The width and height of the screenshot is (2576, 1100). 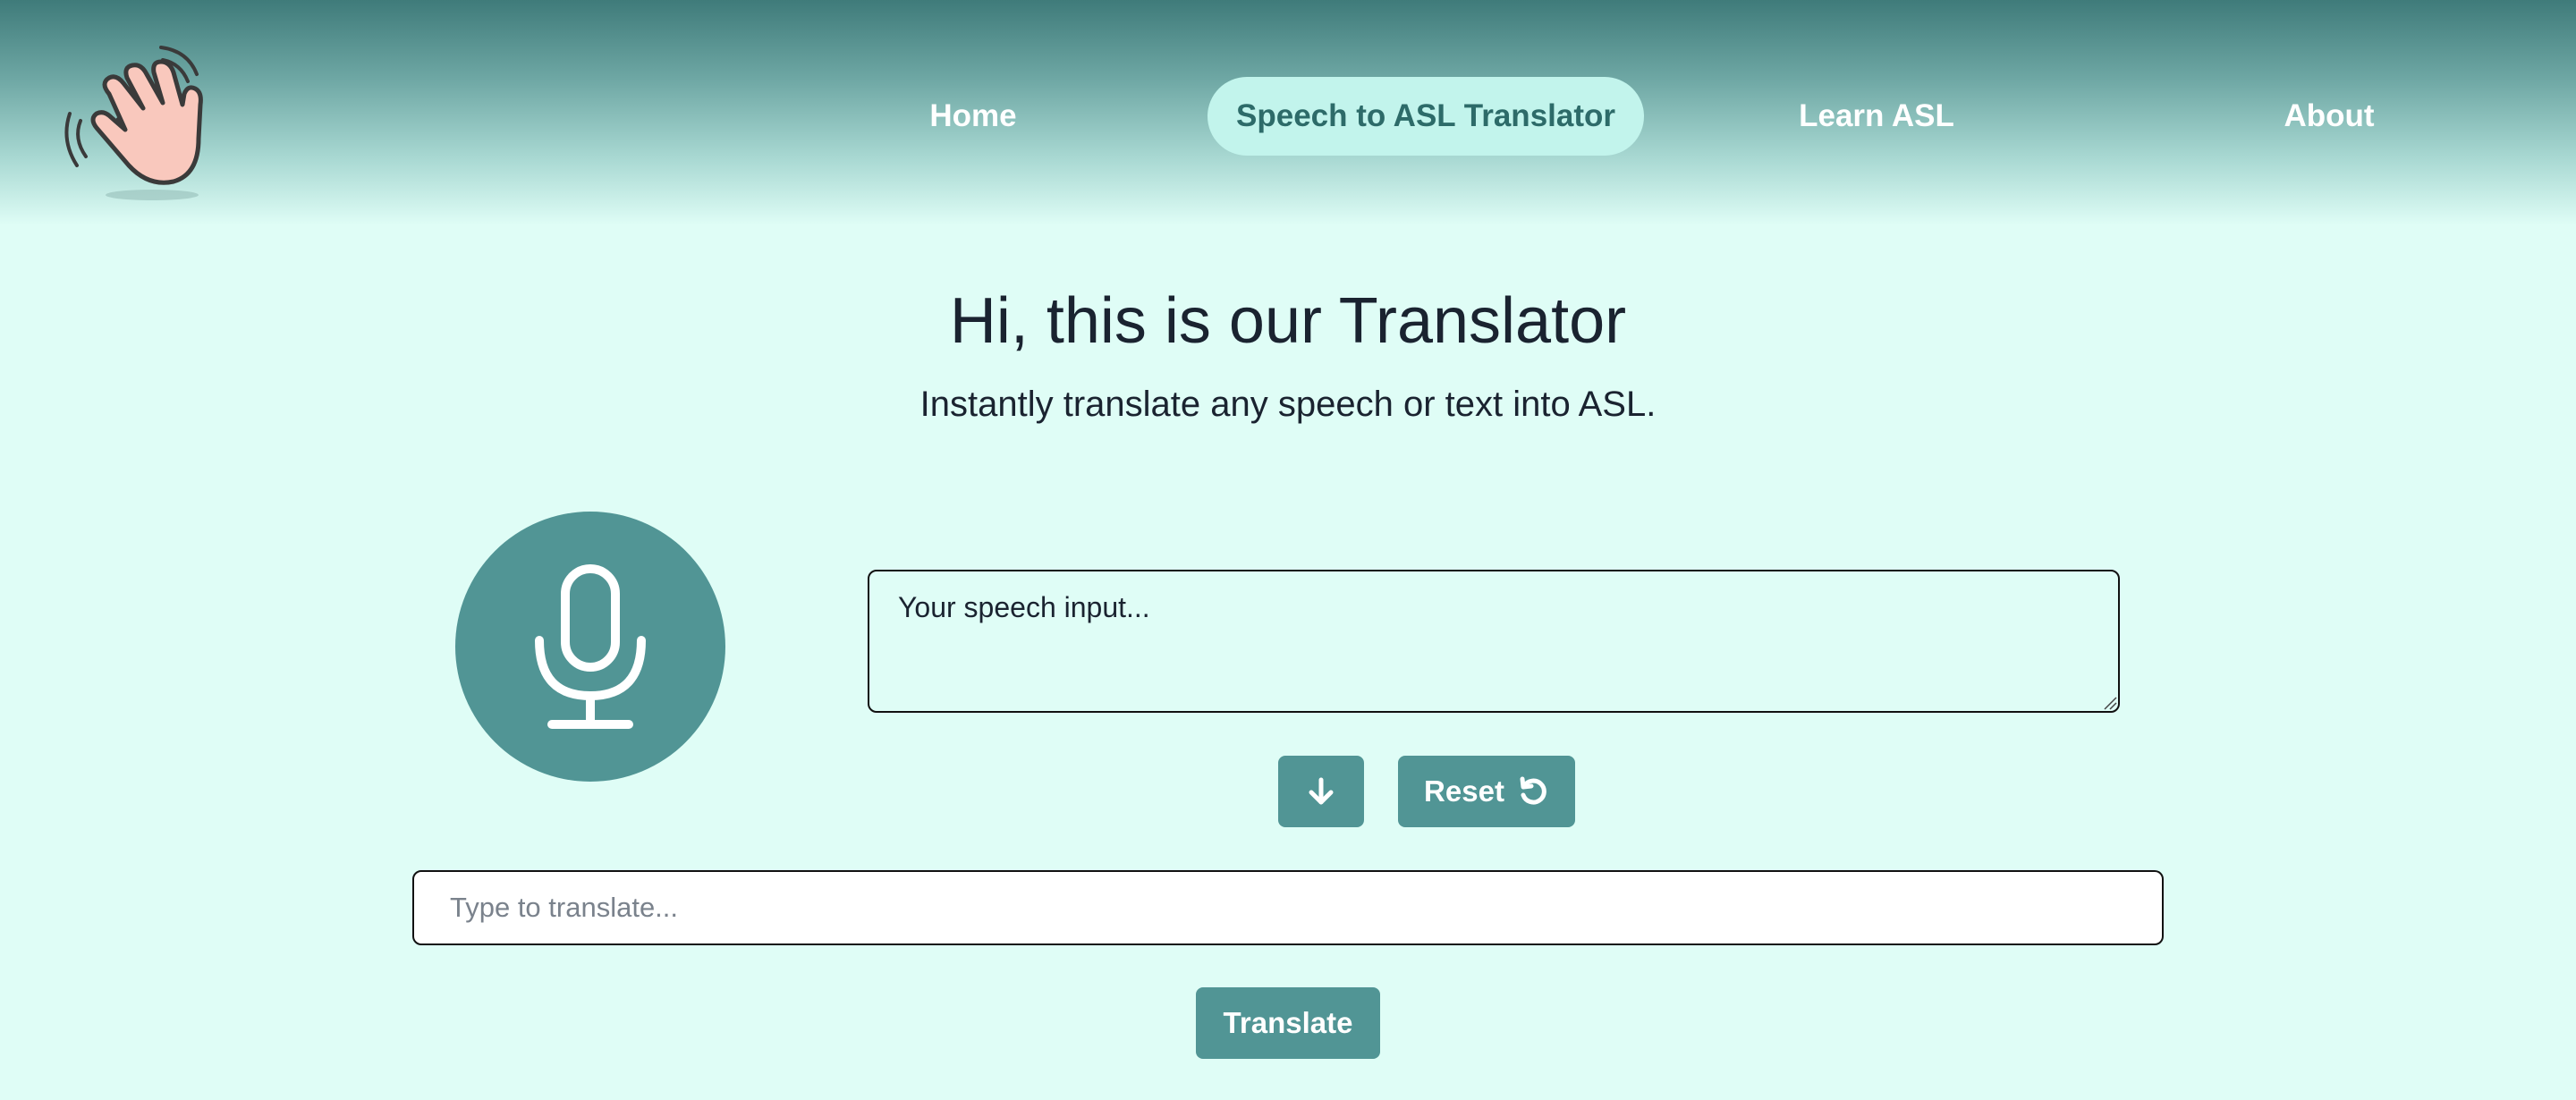 What do you see at coordinates (1288, 321) in the screenshot?
I see `page-title: Hi, this is our Translator` at bounding box center [1288, 321].